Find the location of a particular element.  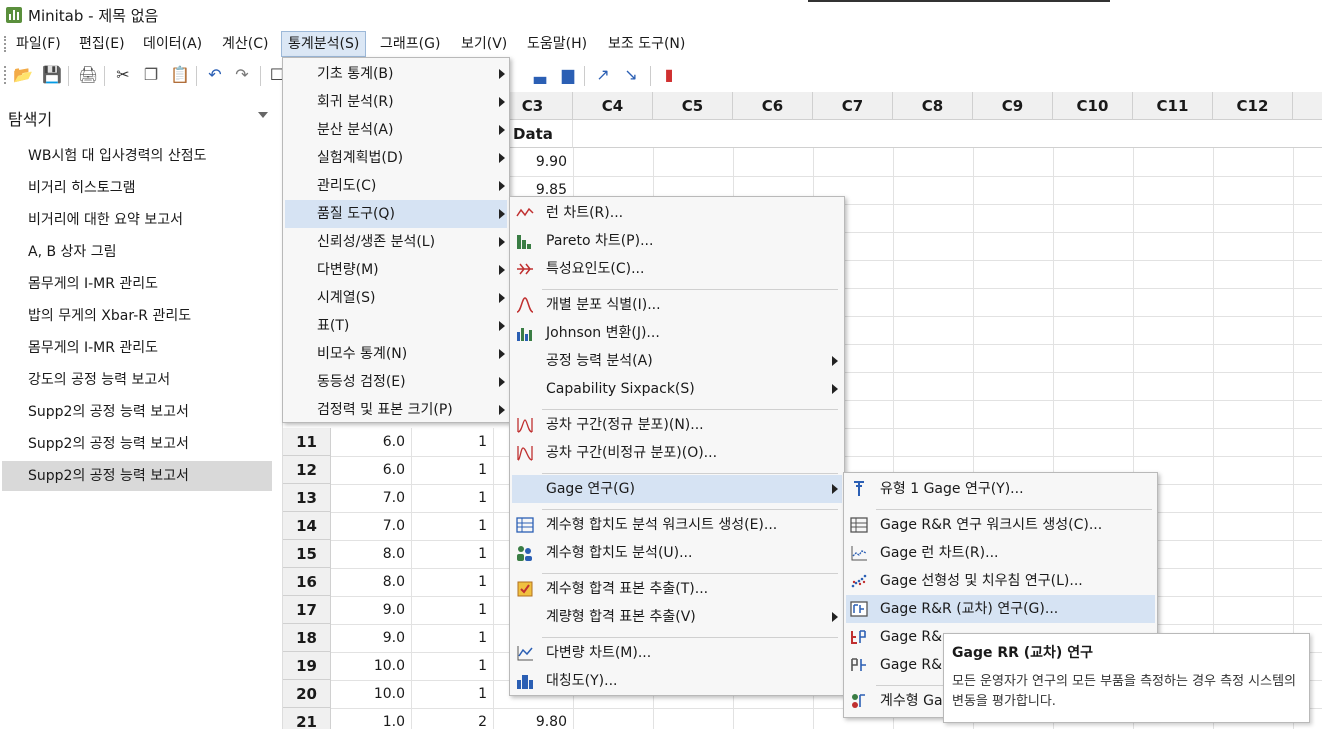

row-number: 18 is located at coordinates (307, 638).